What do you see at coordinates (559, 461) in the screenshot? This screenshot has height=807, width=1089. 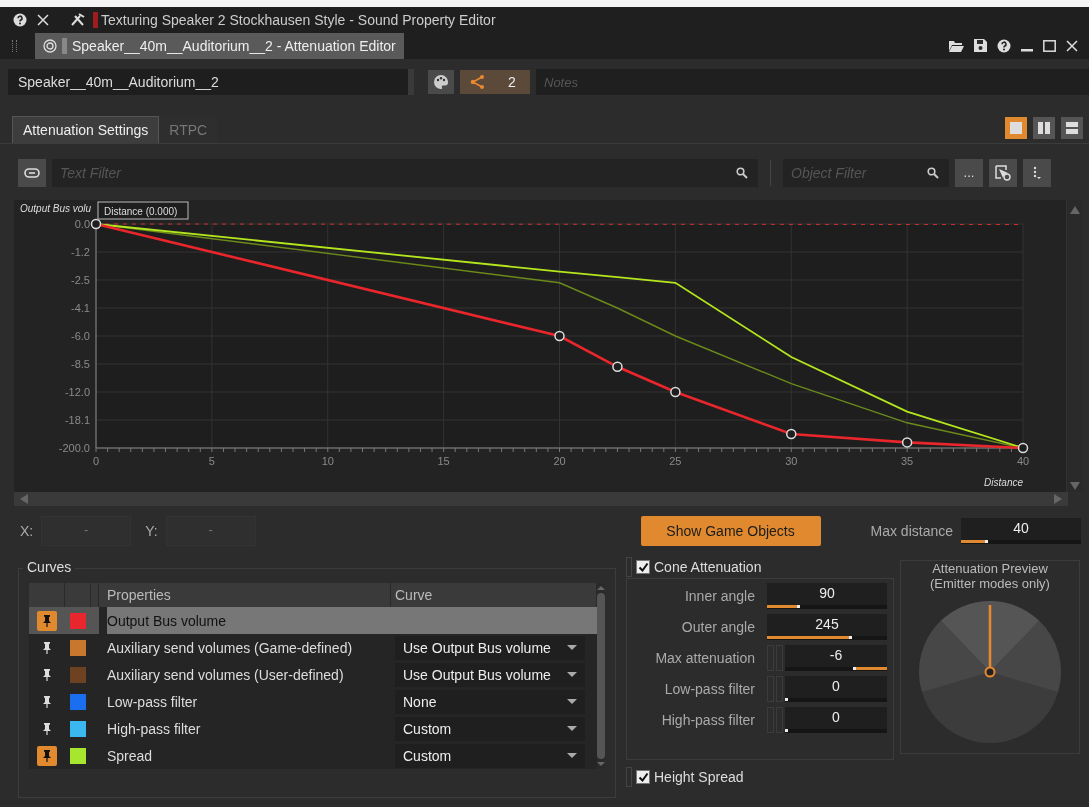 I see `x-tick-label: 20` at bounding box center [559, 461].